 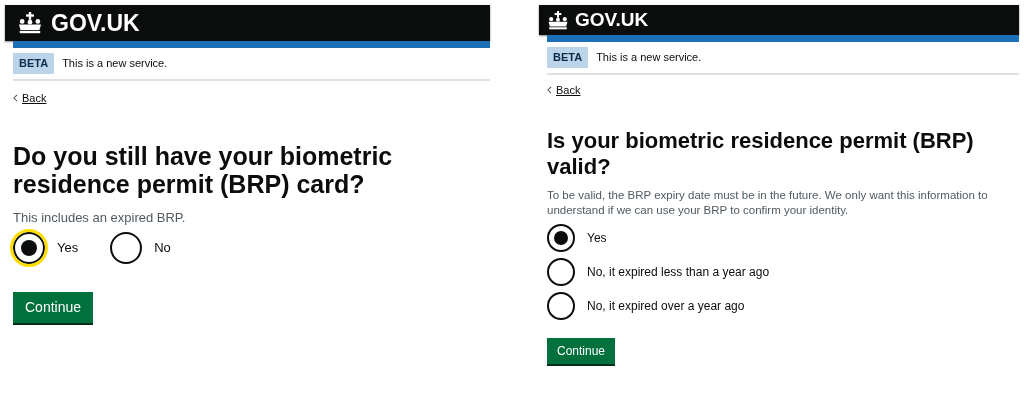 I want to click on question-heading: Do you still have your biometric residence permit (BRP) card?, so click(x=203, y=170).